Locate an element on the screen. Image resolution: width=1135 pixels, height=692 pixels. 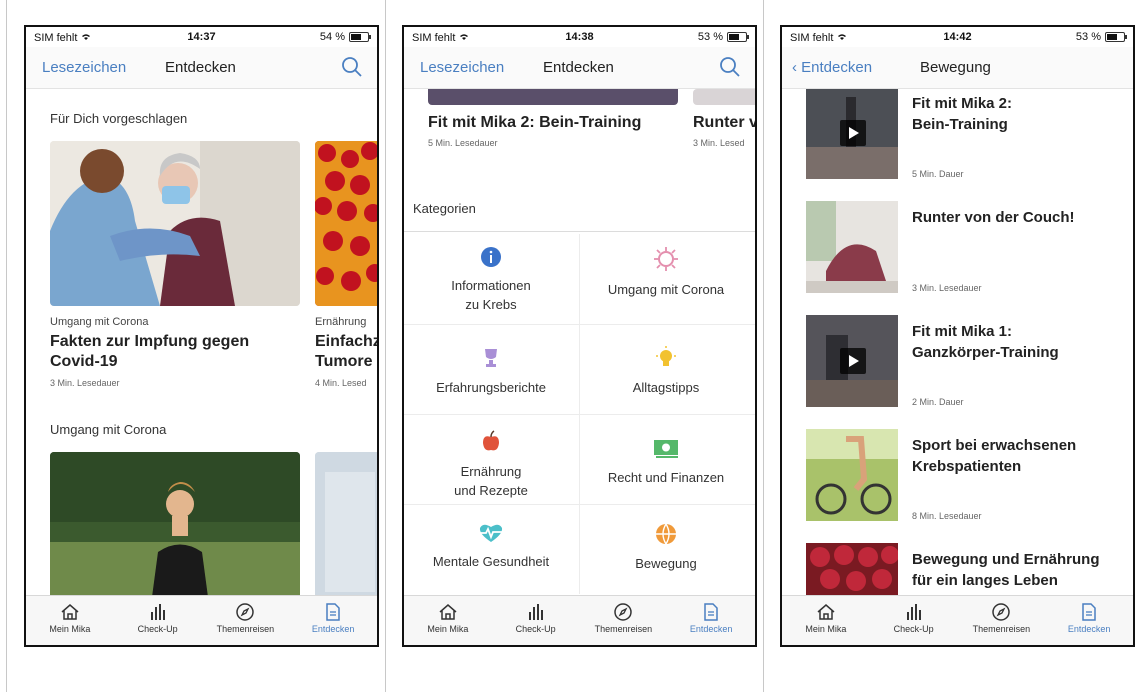
card-meta: 4 Min. Lesed is located at coordinates (341, 383).